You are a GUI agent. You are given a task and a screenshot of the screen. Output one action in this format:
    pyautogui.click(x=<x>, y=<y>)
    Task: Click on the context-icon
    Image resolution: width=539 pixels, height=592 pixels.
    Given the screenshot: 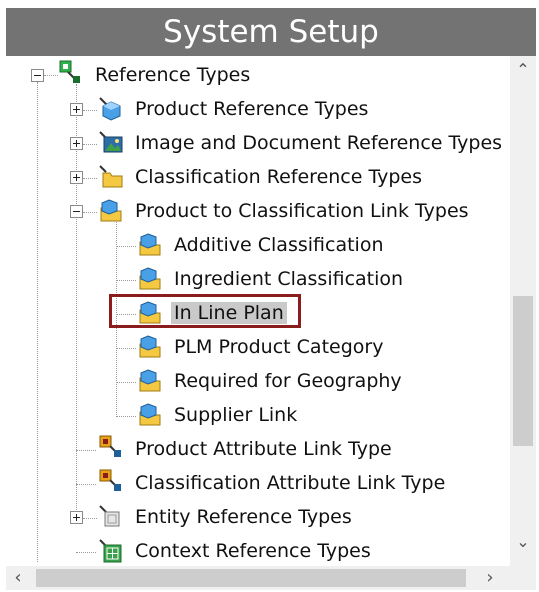 What is the action you would take?
    pyautogui.click(x=110, y=551)
    